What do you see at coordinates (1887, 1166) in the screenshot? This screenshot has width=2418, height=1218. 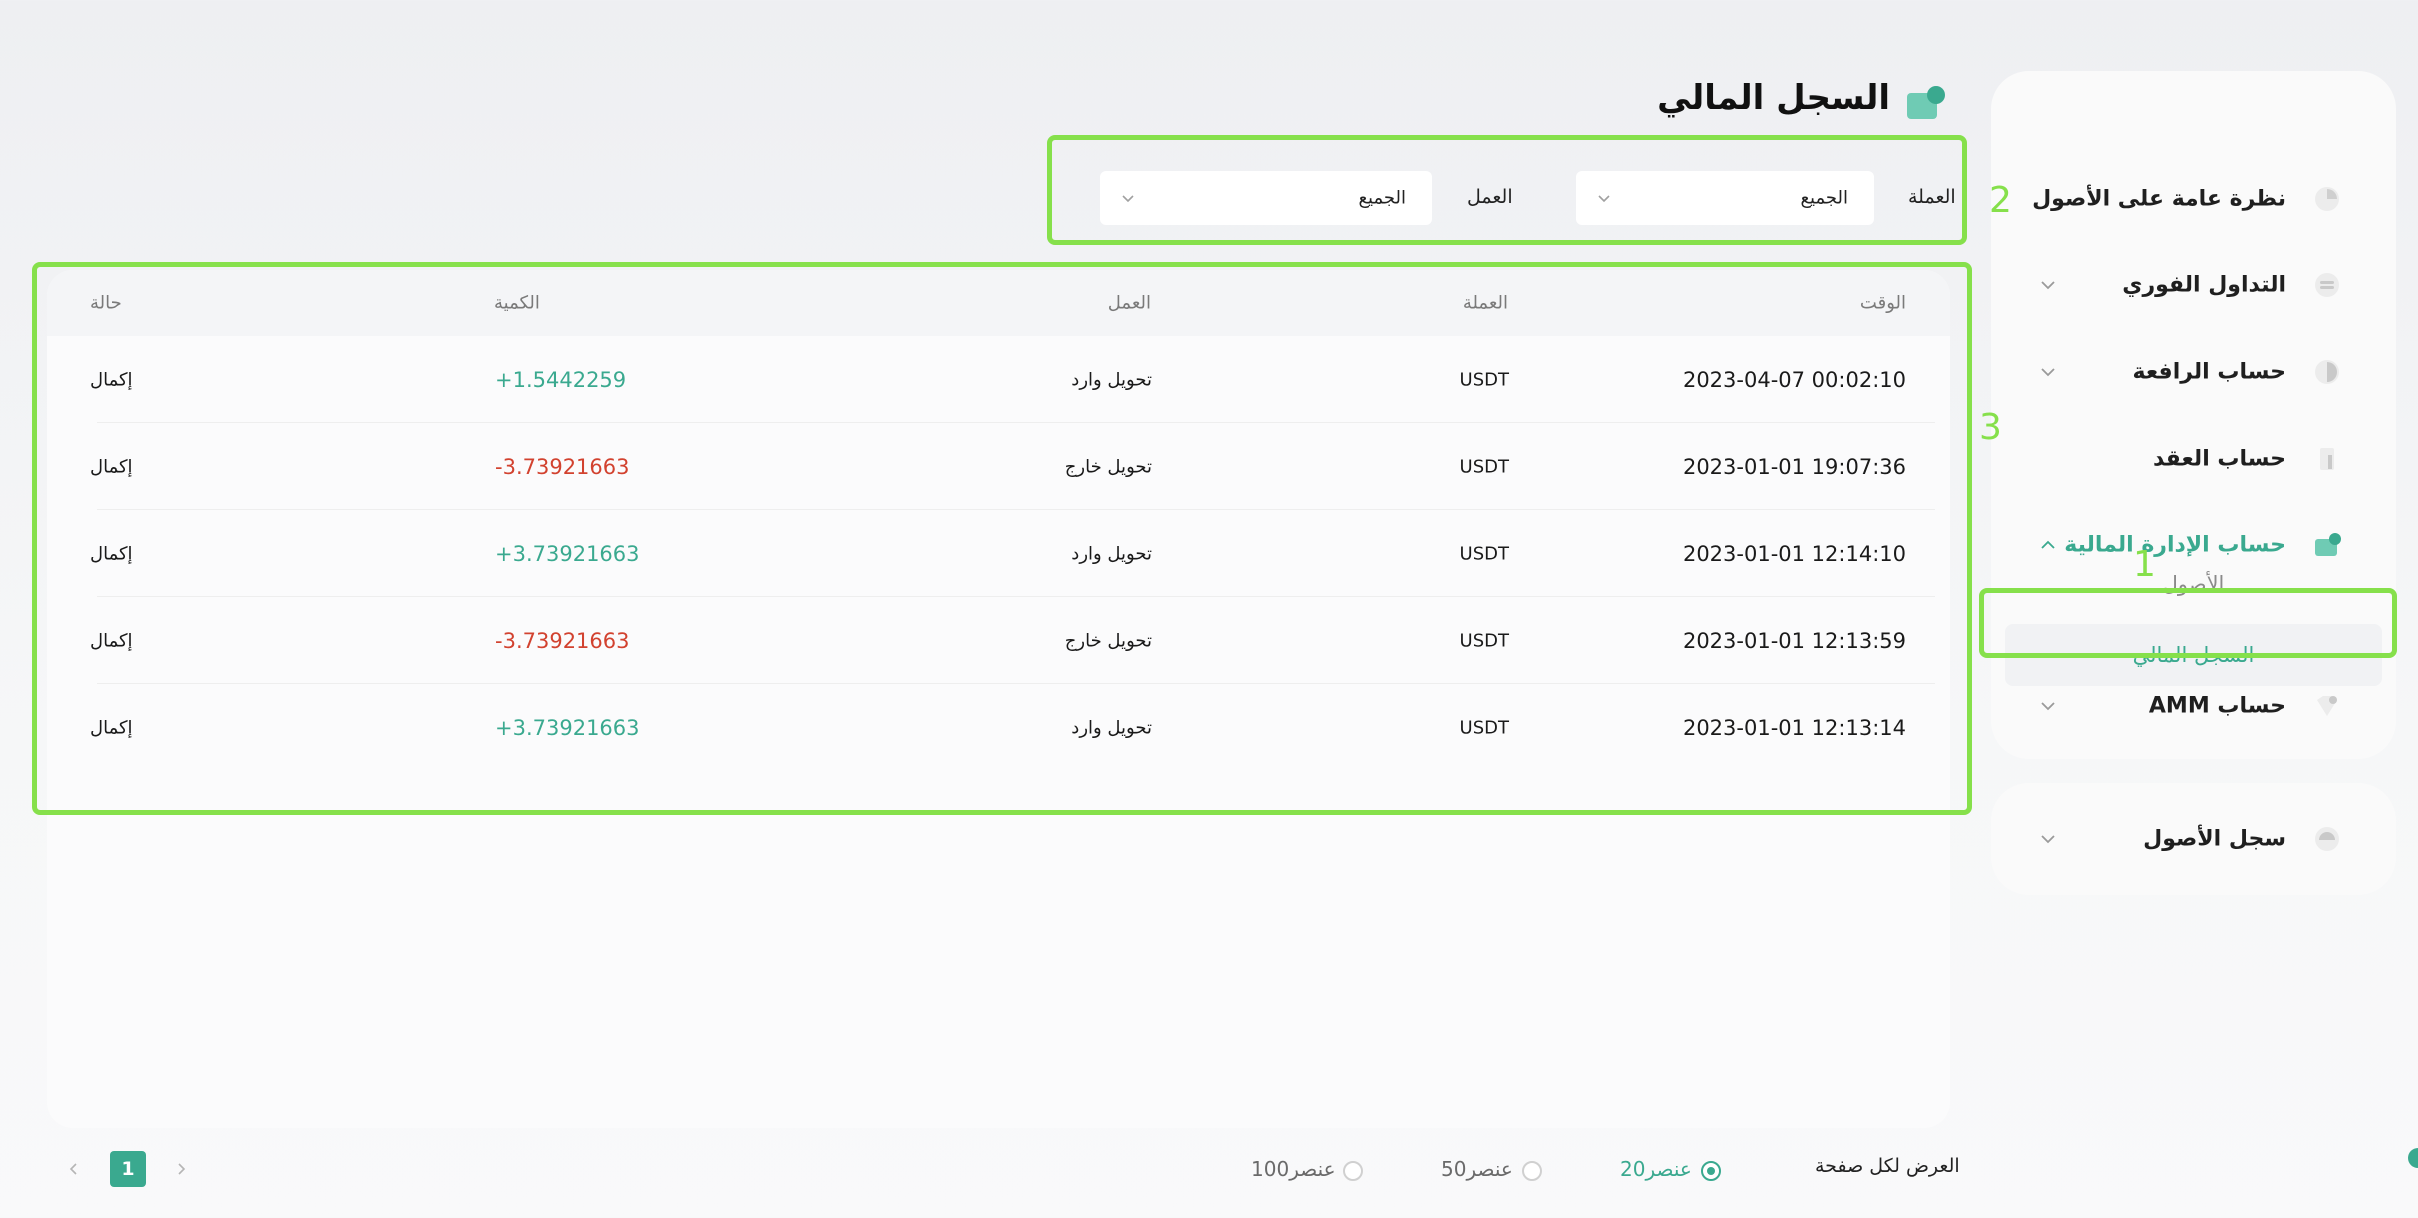 I see `per-page-label: العرض لكل صفحة` at bounding box center [1887, 1166].